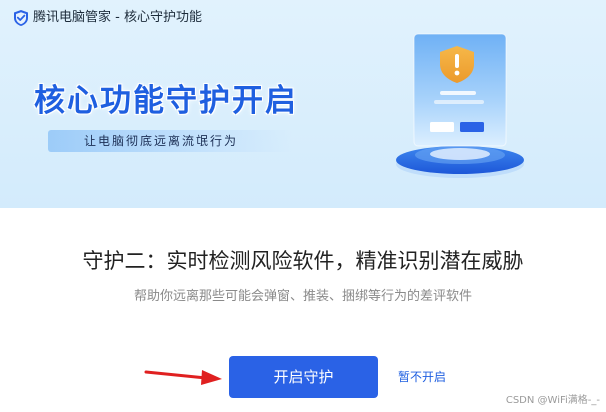 This screenshot has height=412, width=606. What do you see at coordinates (117, 17) in the screenshot?
I see `window-title: 腾讯电脑管家 - 核心守护功能` at bounding box center [117, 17].